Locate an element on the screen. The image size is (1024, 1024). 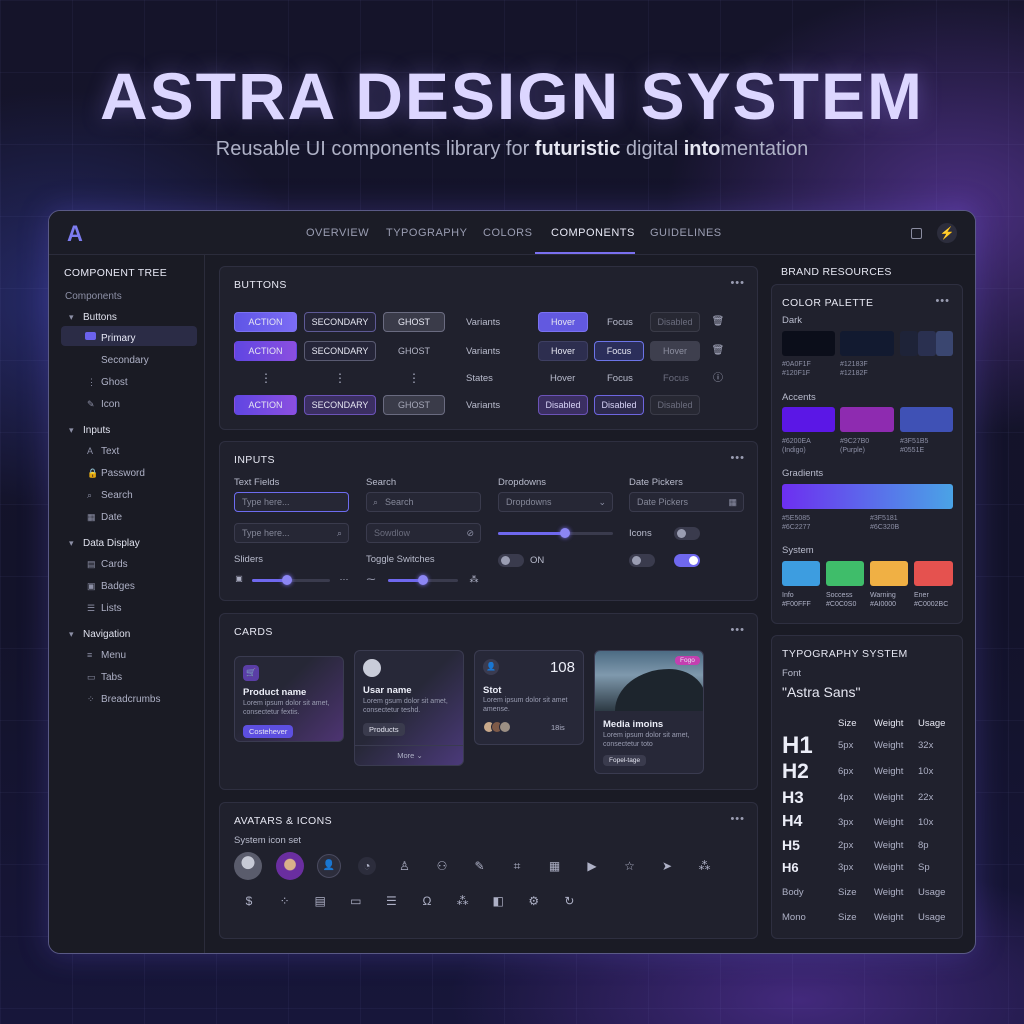
action-button-2: ACTION is located at coordinates (265, 351).